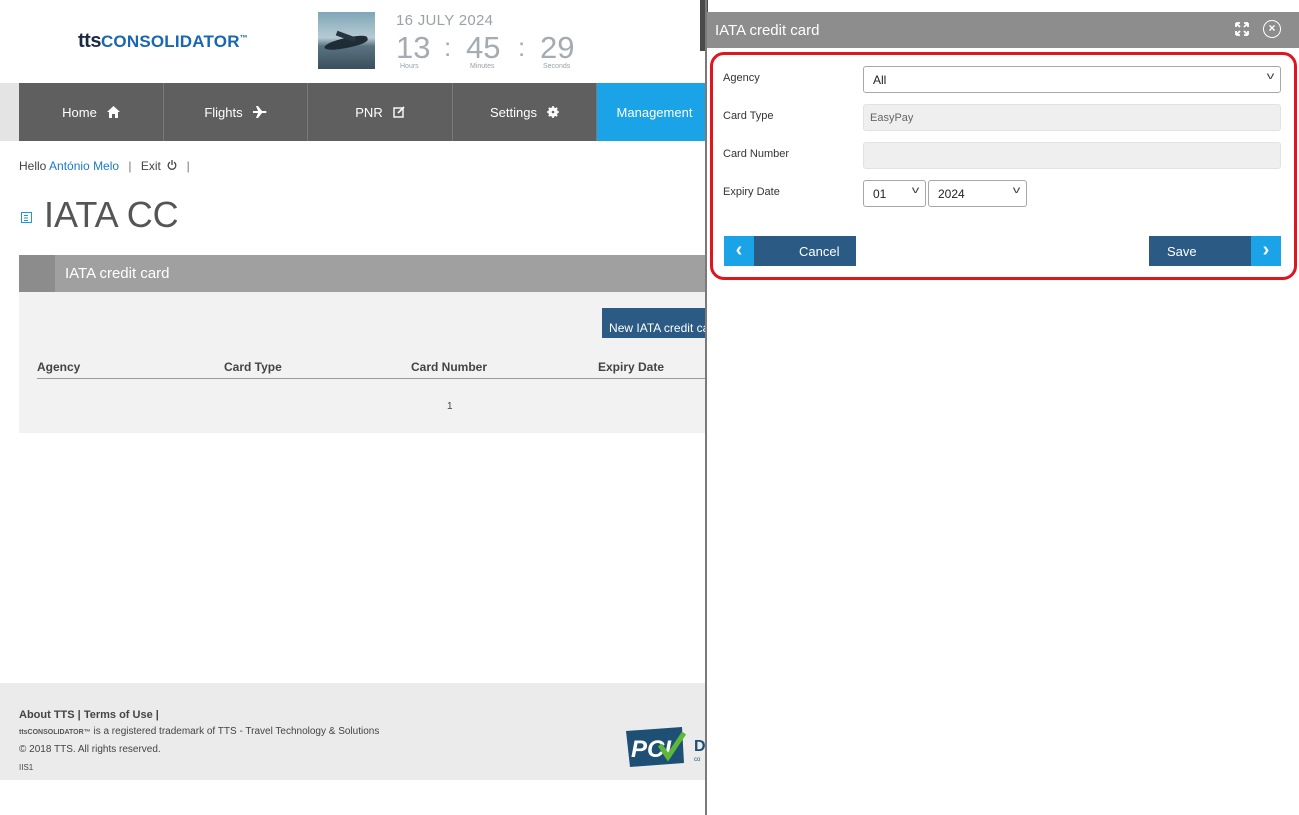 This screenshot has height=815, width=1299. I want to click on pagination-page: 1, so click(450, 406).